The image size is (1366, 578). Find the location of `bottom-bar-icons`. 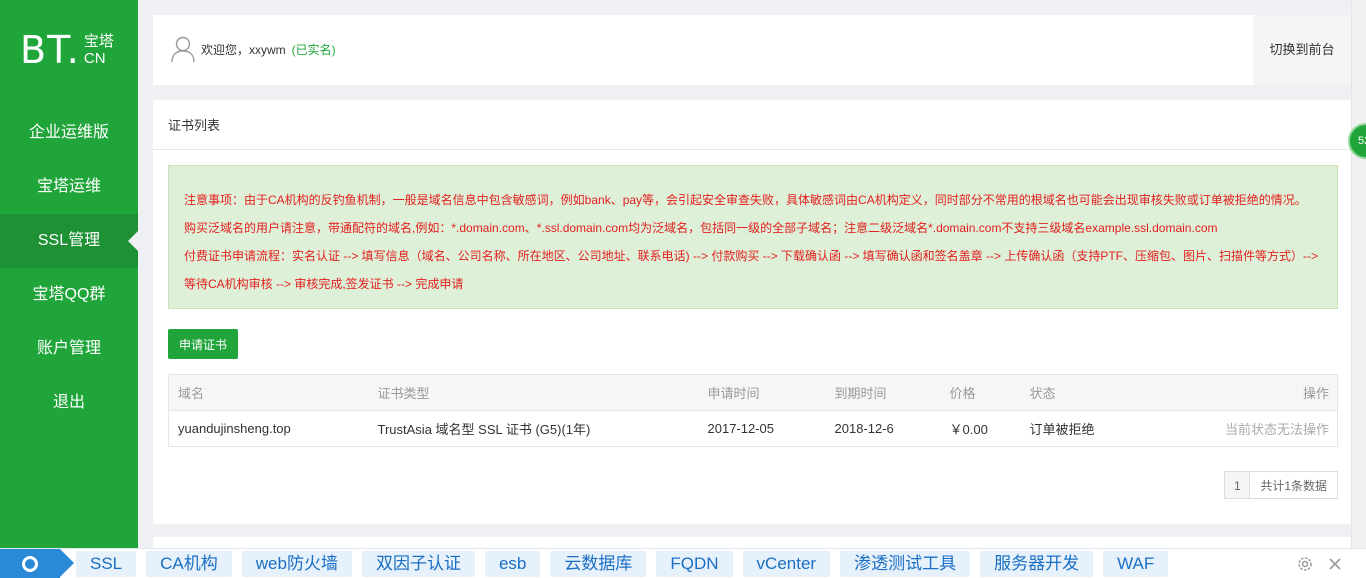

bottom-bar-icons is located at coordinates (1319, 563).